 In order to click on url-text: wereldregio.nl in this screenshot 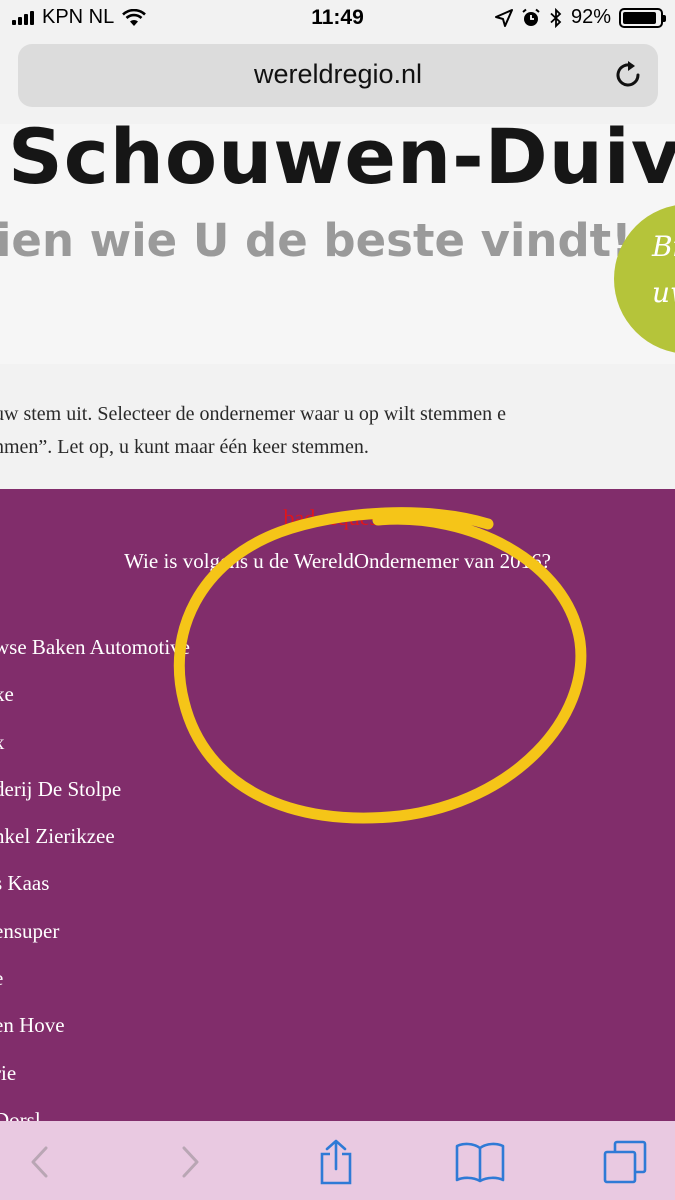, I will do `click(338, 74)`.